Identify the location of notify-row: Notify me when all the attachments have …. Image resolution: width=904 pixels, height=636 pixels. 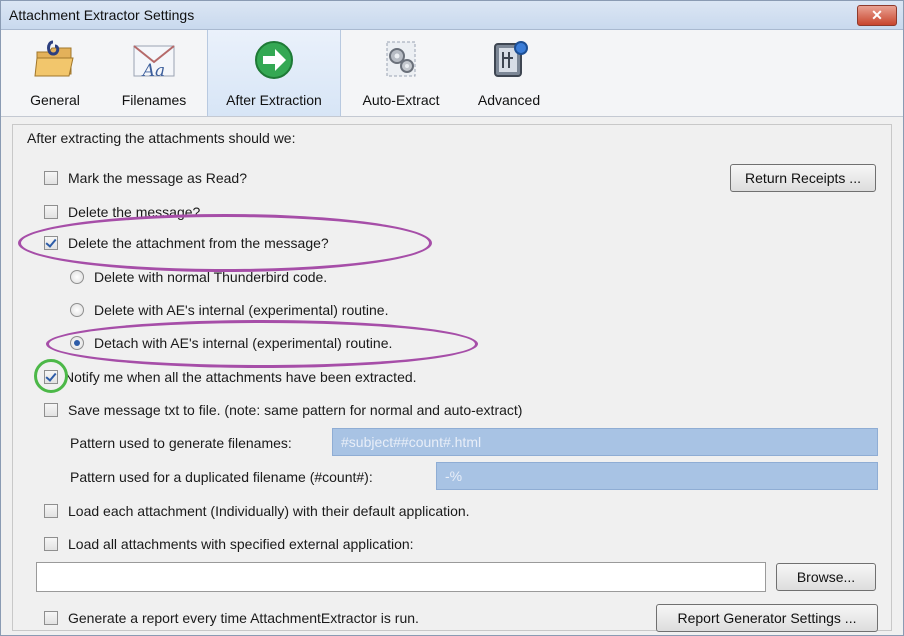
(230, 377).